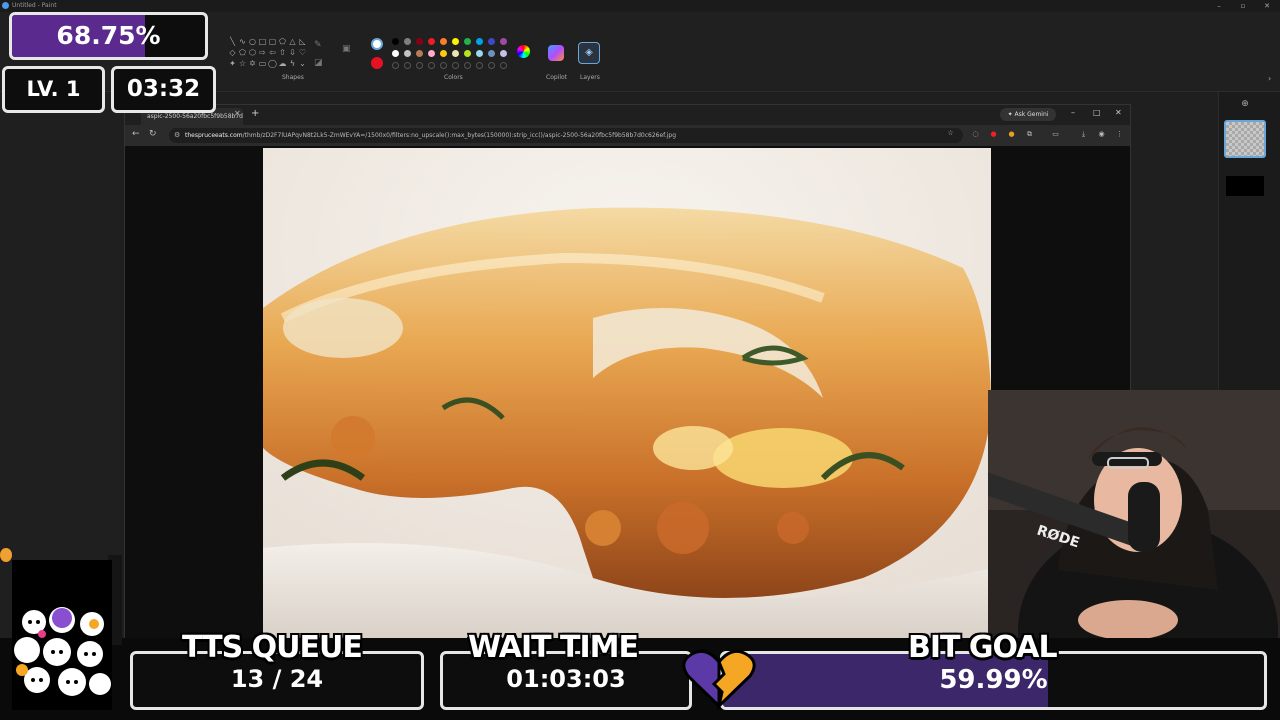  Describe the element at coordinates (153, 134) in the screenshot. I see `reload-icon: ↻` at that location.